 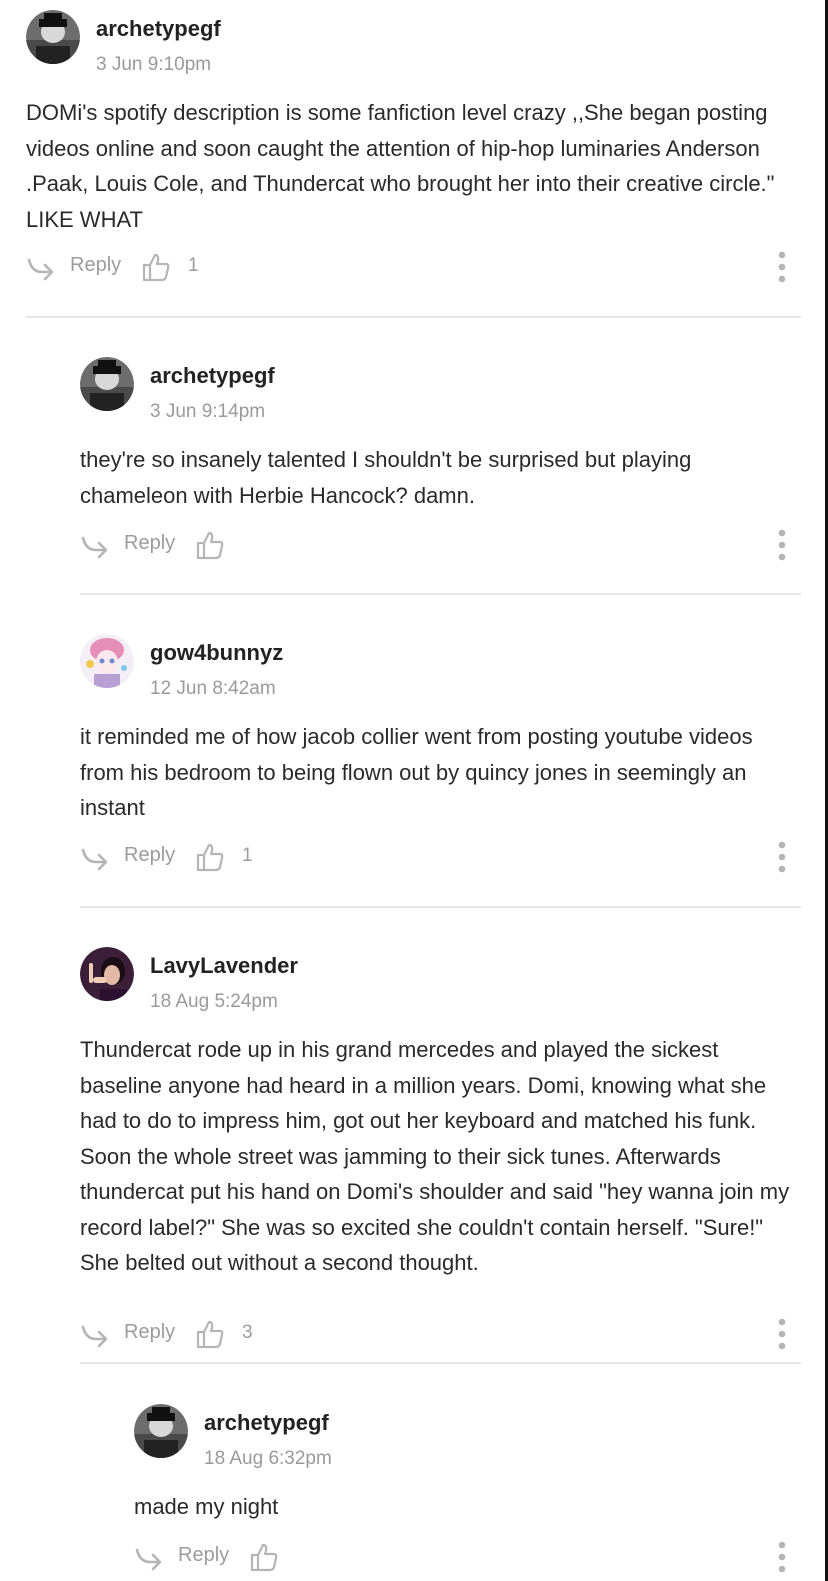 What do you see at coordinates (213, 688) in the screenshot?
I see `comment-timestamp: 12 Jun 8:42am` at bounding box center [213, 688].